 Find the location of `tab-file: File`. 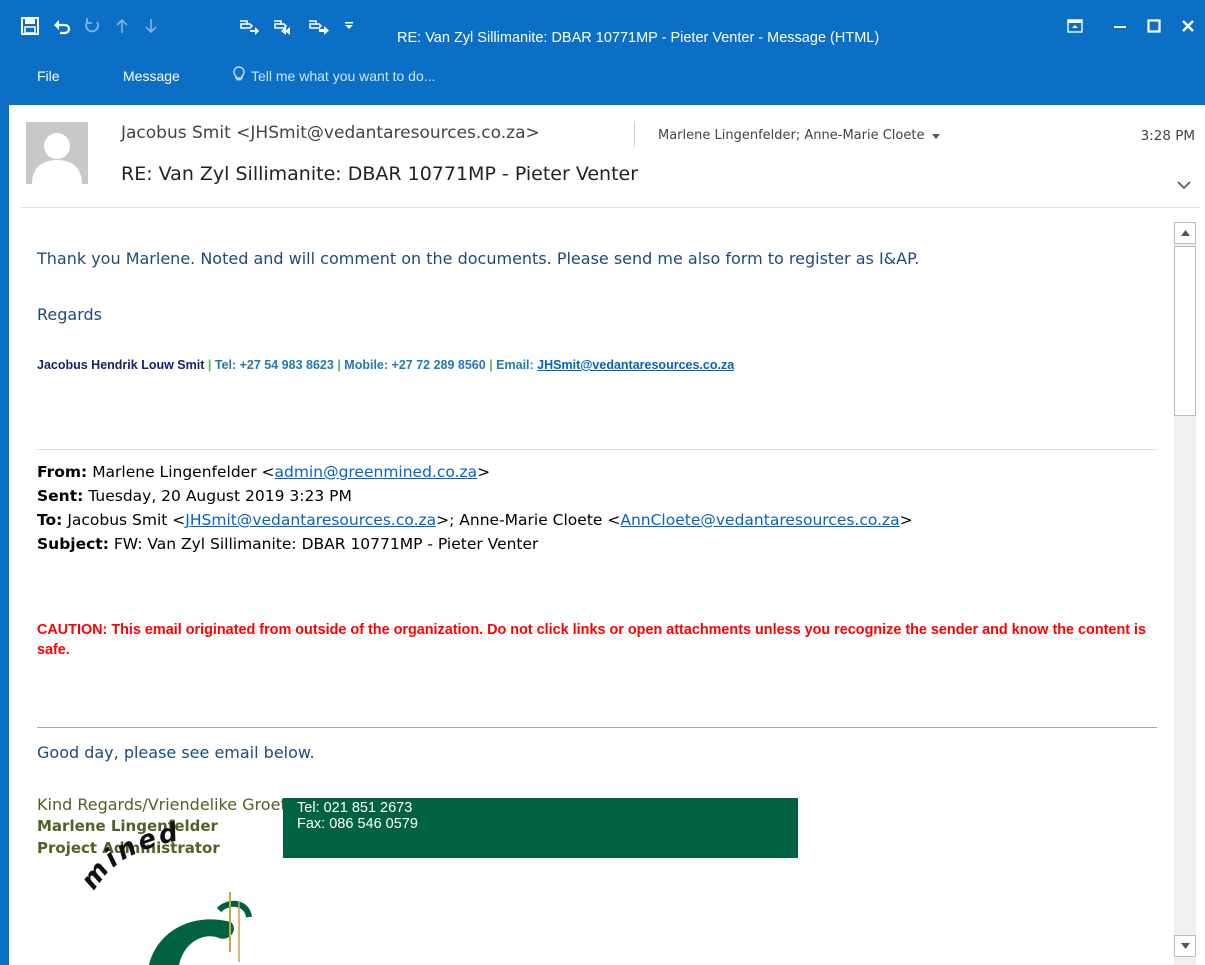

tab-file: File is located at coordinates (48, 76).